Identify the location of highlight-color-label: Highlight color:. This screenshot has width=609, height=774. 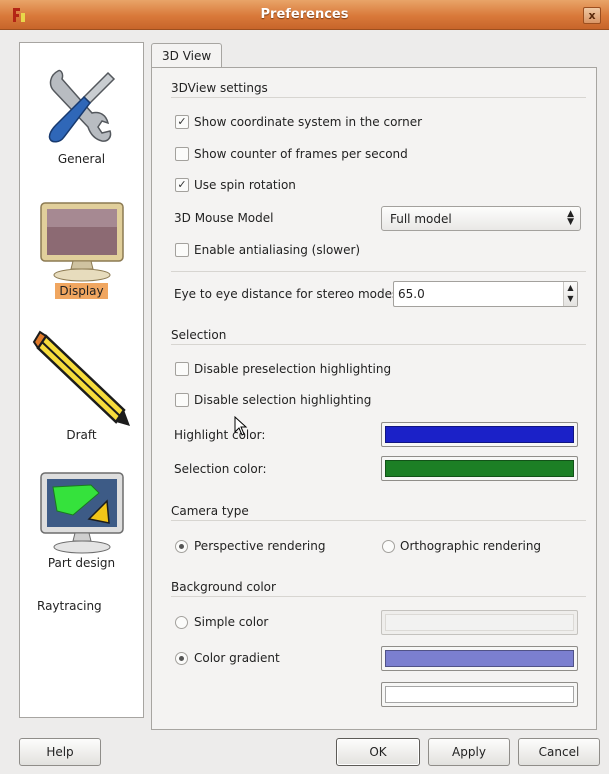
(220, 435).